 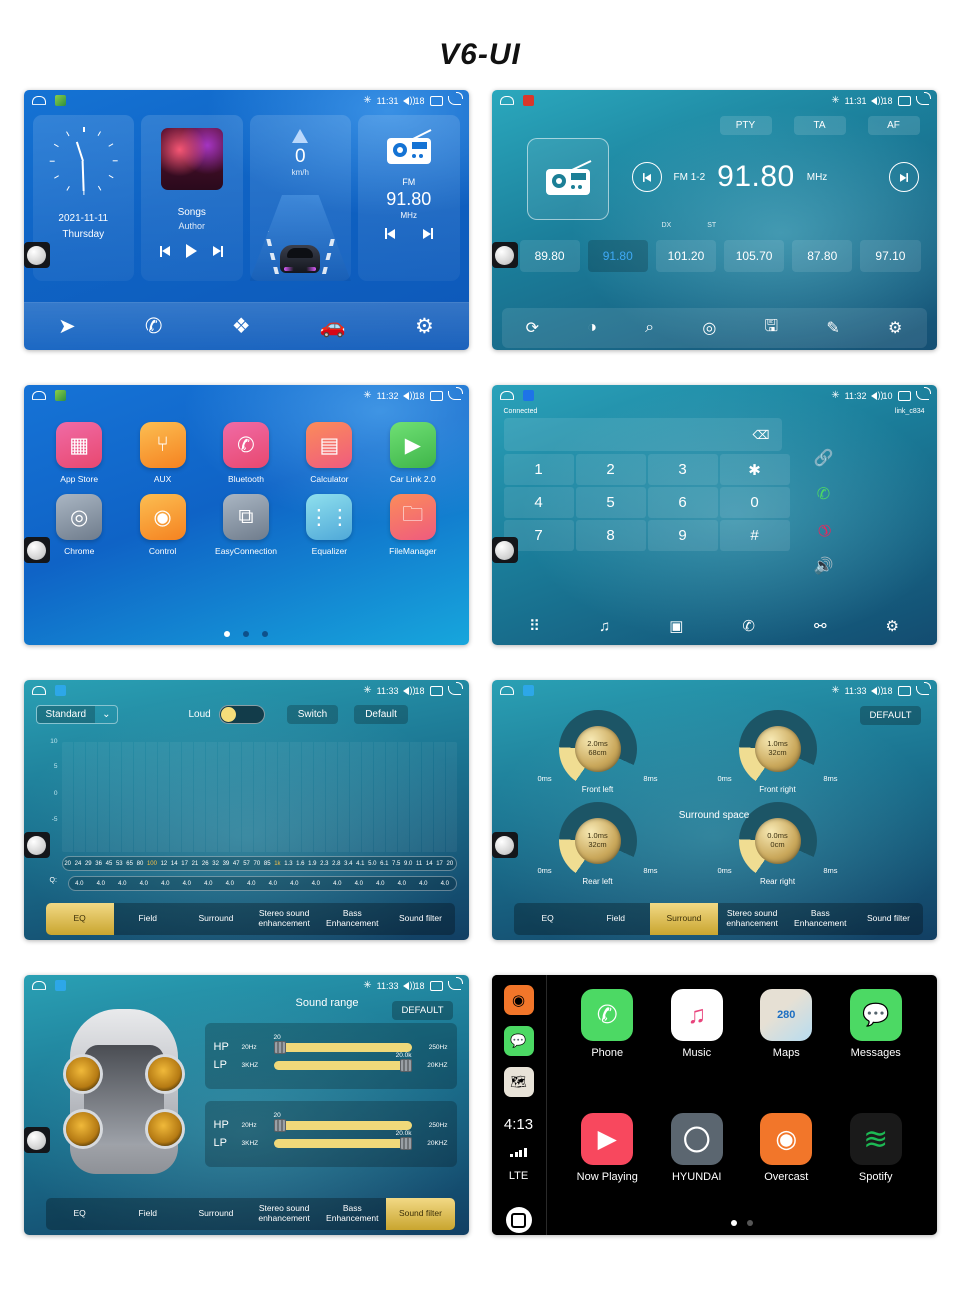 I want to click on screen-carplay: ◉ 💬 🗺 4:13 LTE ✆ Phone ♫ Music 280 Maps, so click(x=714, y=1105).